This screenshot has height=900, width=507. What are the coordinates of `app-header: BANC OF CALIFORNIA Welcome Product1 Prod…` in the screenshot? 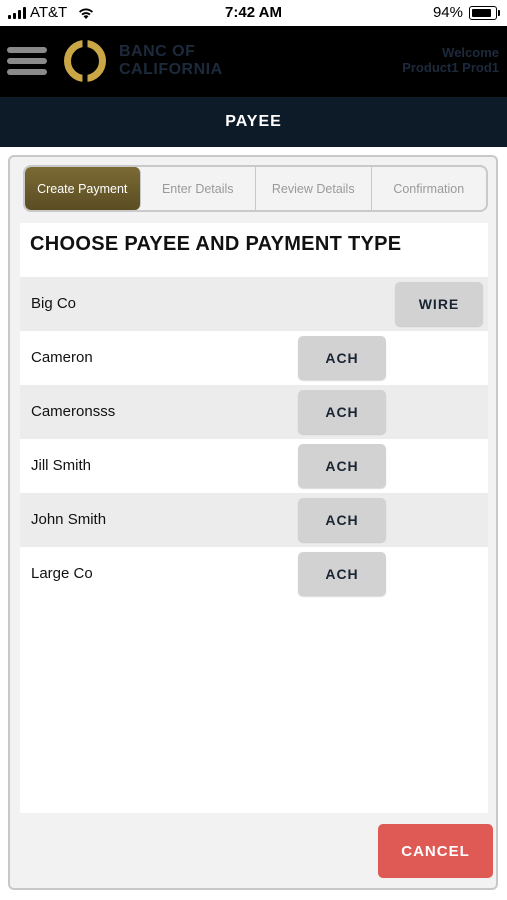 It's located at (253, 61).